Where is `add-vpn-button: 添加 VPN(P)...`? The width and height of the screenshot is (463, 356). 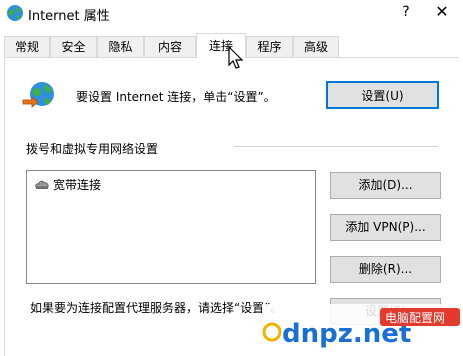 add-vpn-button: 添加 VPN(P)... is located at coordinates (385, 227).